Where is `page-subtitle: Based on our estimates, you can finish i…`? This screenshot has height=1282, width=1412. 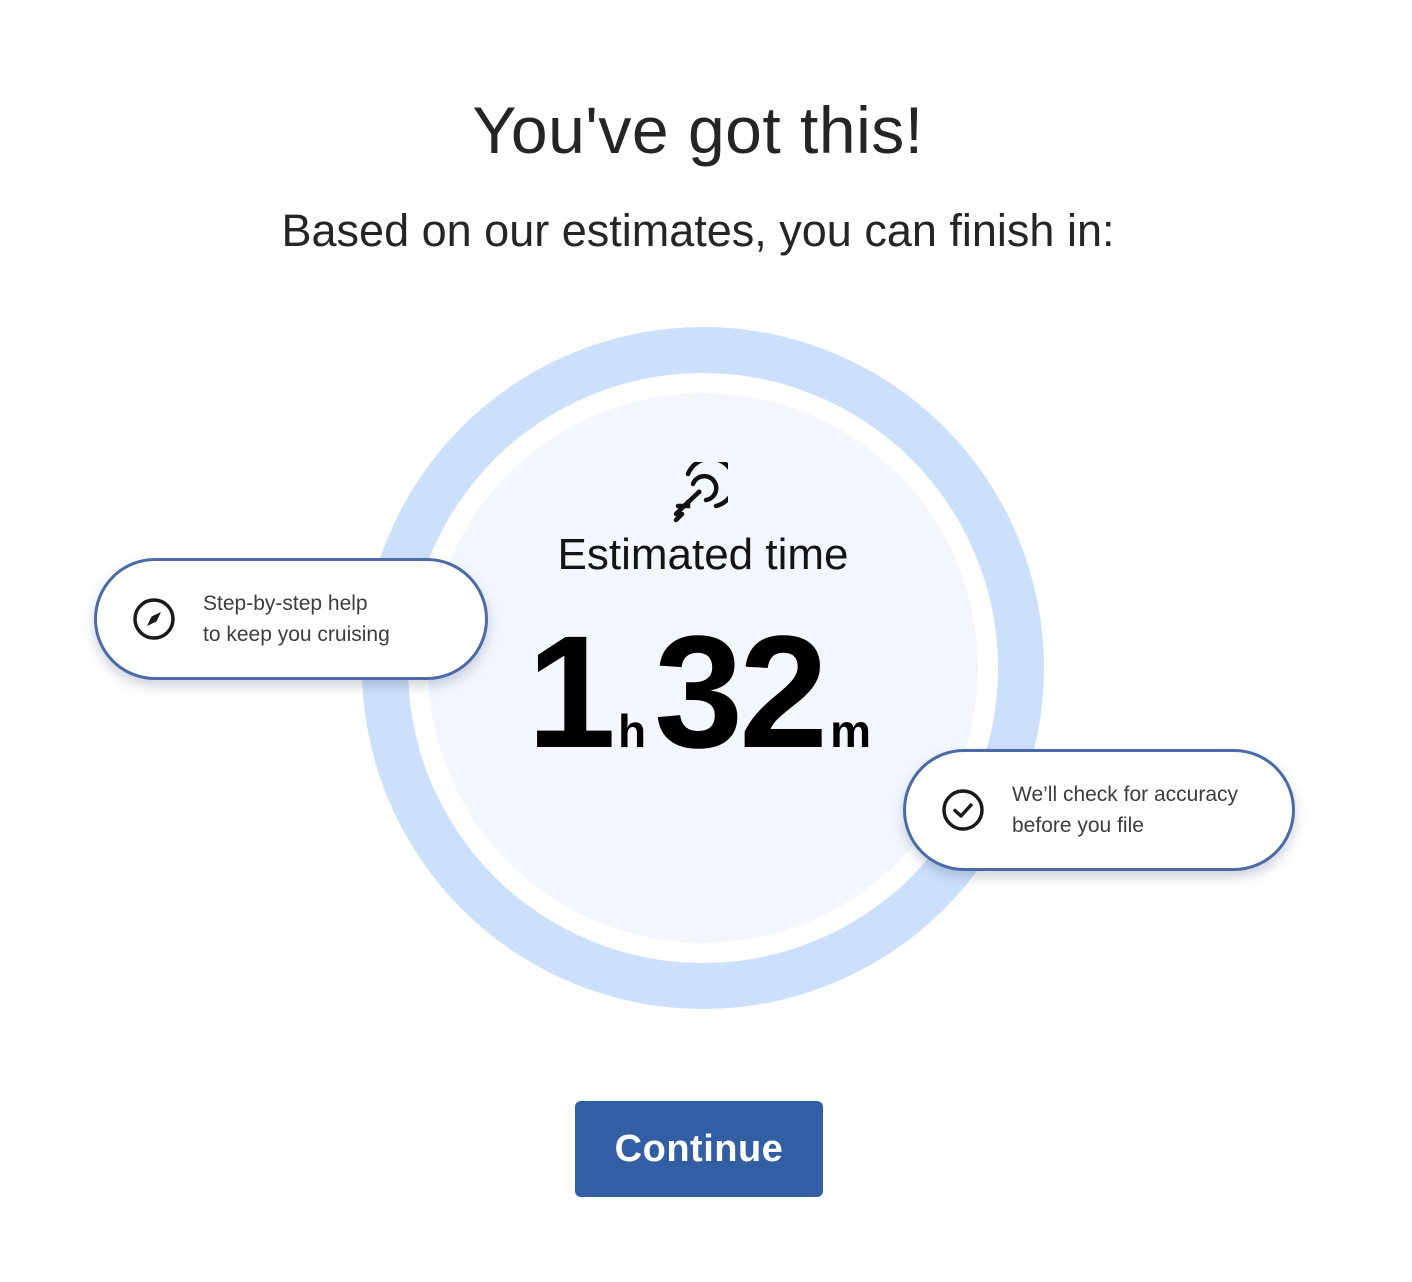 page-subtitle: Based on our estimates, you can finish i… is located at coordinates (698, 230).